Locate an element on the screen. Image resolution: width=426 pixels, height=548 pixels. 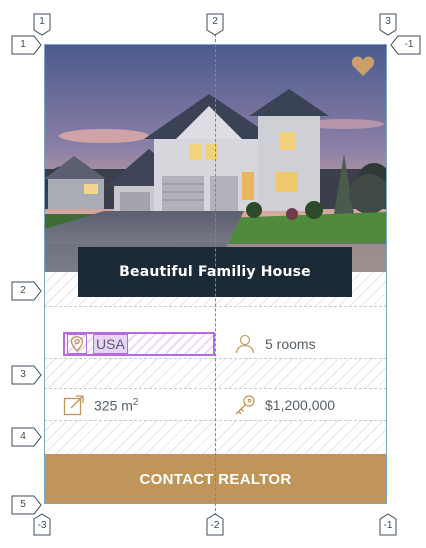
feature-area-value: 325 m2 is located at coordinates (116, 405).